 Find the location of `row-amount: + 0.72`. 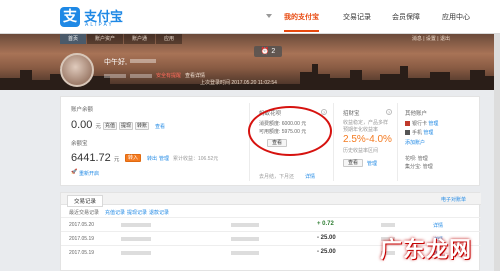

row-amount: + 0.72 is located at coordinates (325, 224).